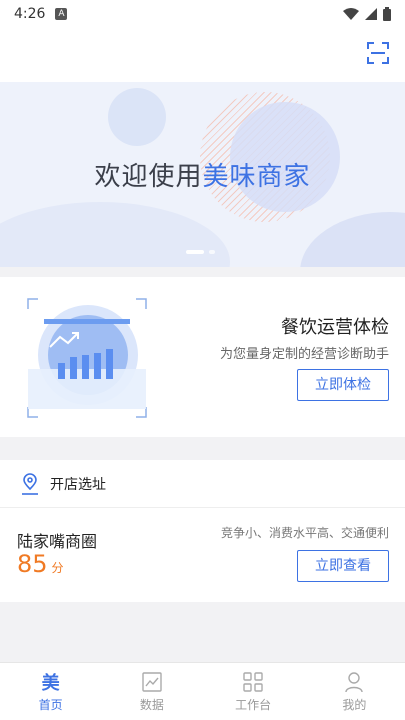 The image size is (405, 720). What do you see at coordinates (50, 683) in the screenshot?
I see `home-mei-icon: 美` at bounding box center [50, 683].